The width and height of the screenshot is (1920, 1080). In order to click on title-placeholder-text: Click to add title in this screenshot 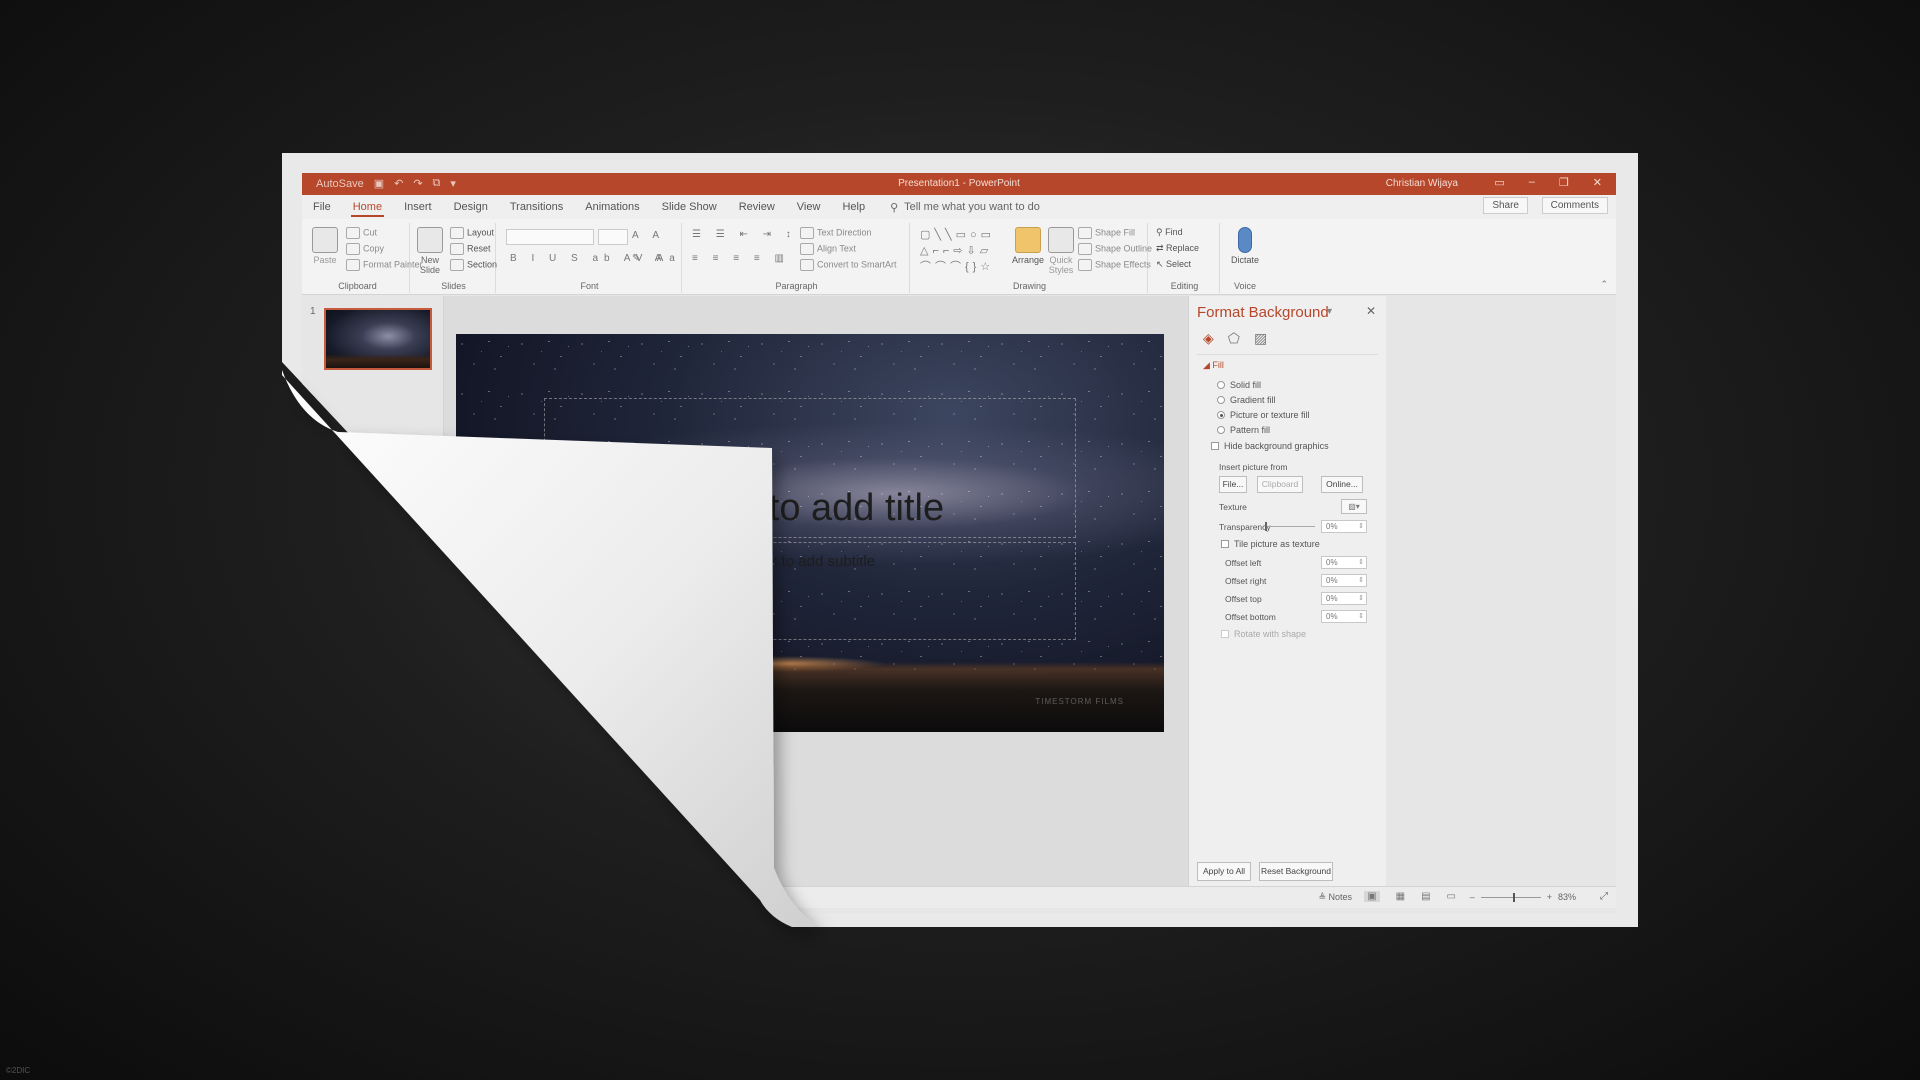, I will do `click(810, 508)`.